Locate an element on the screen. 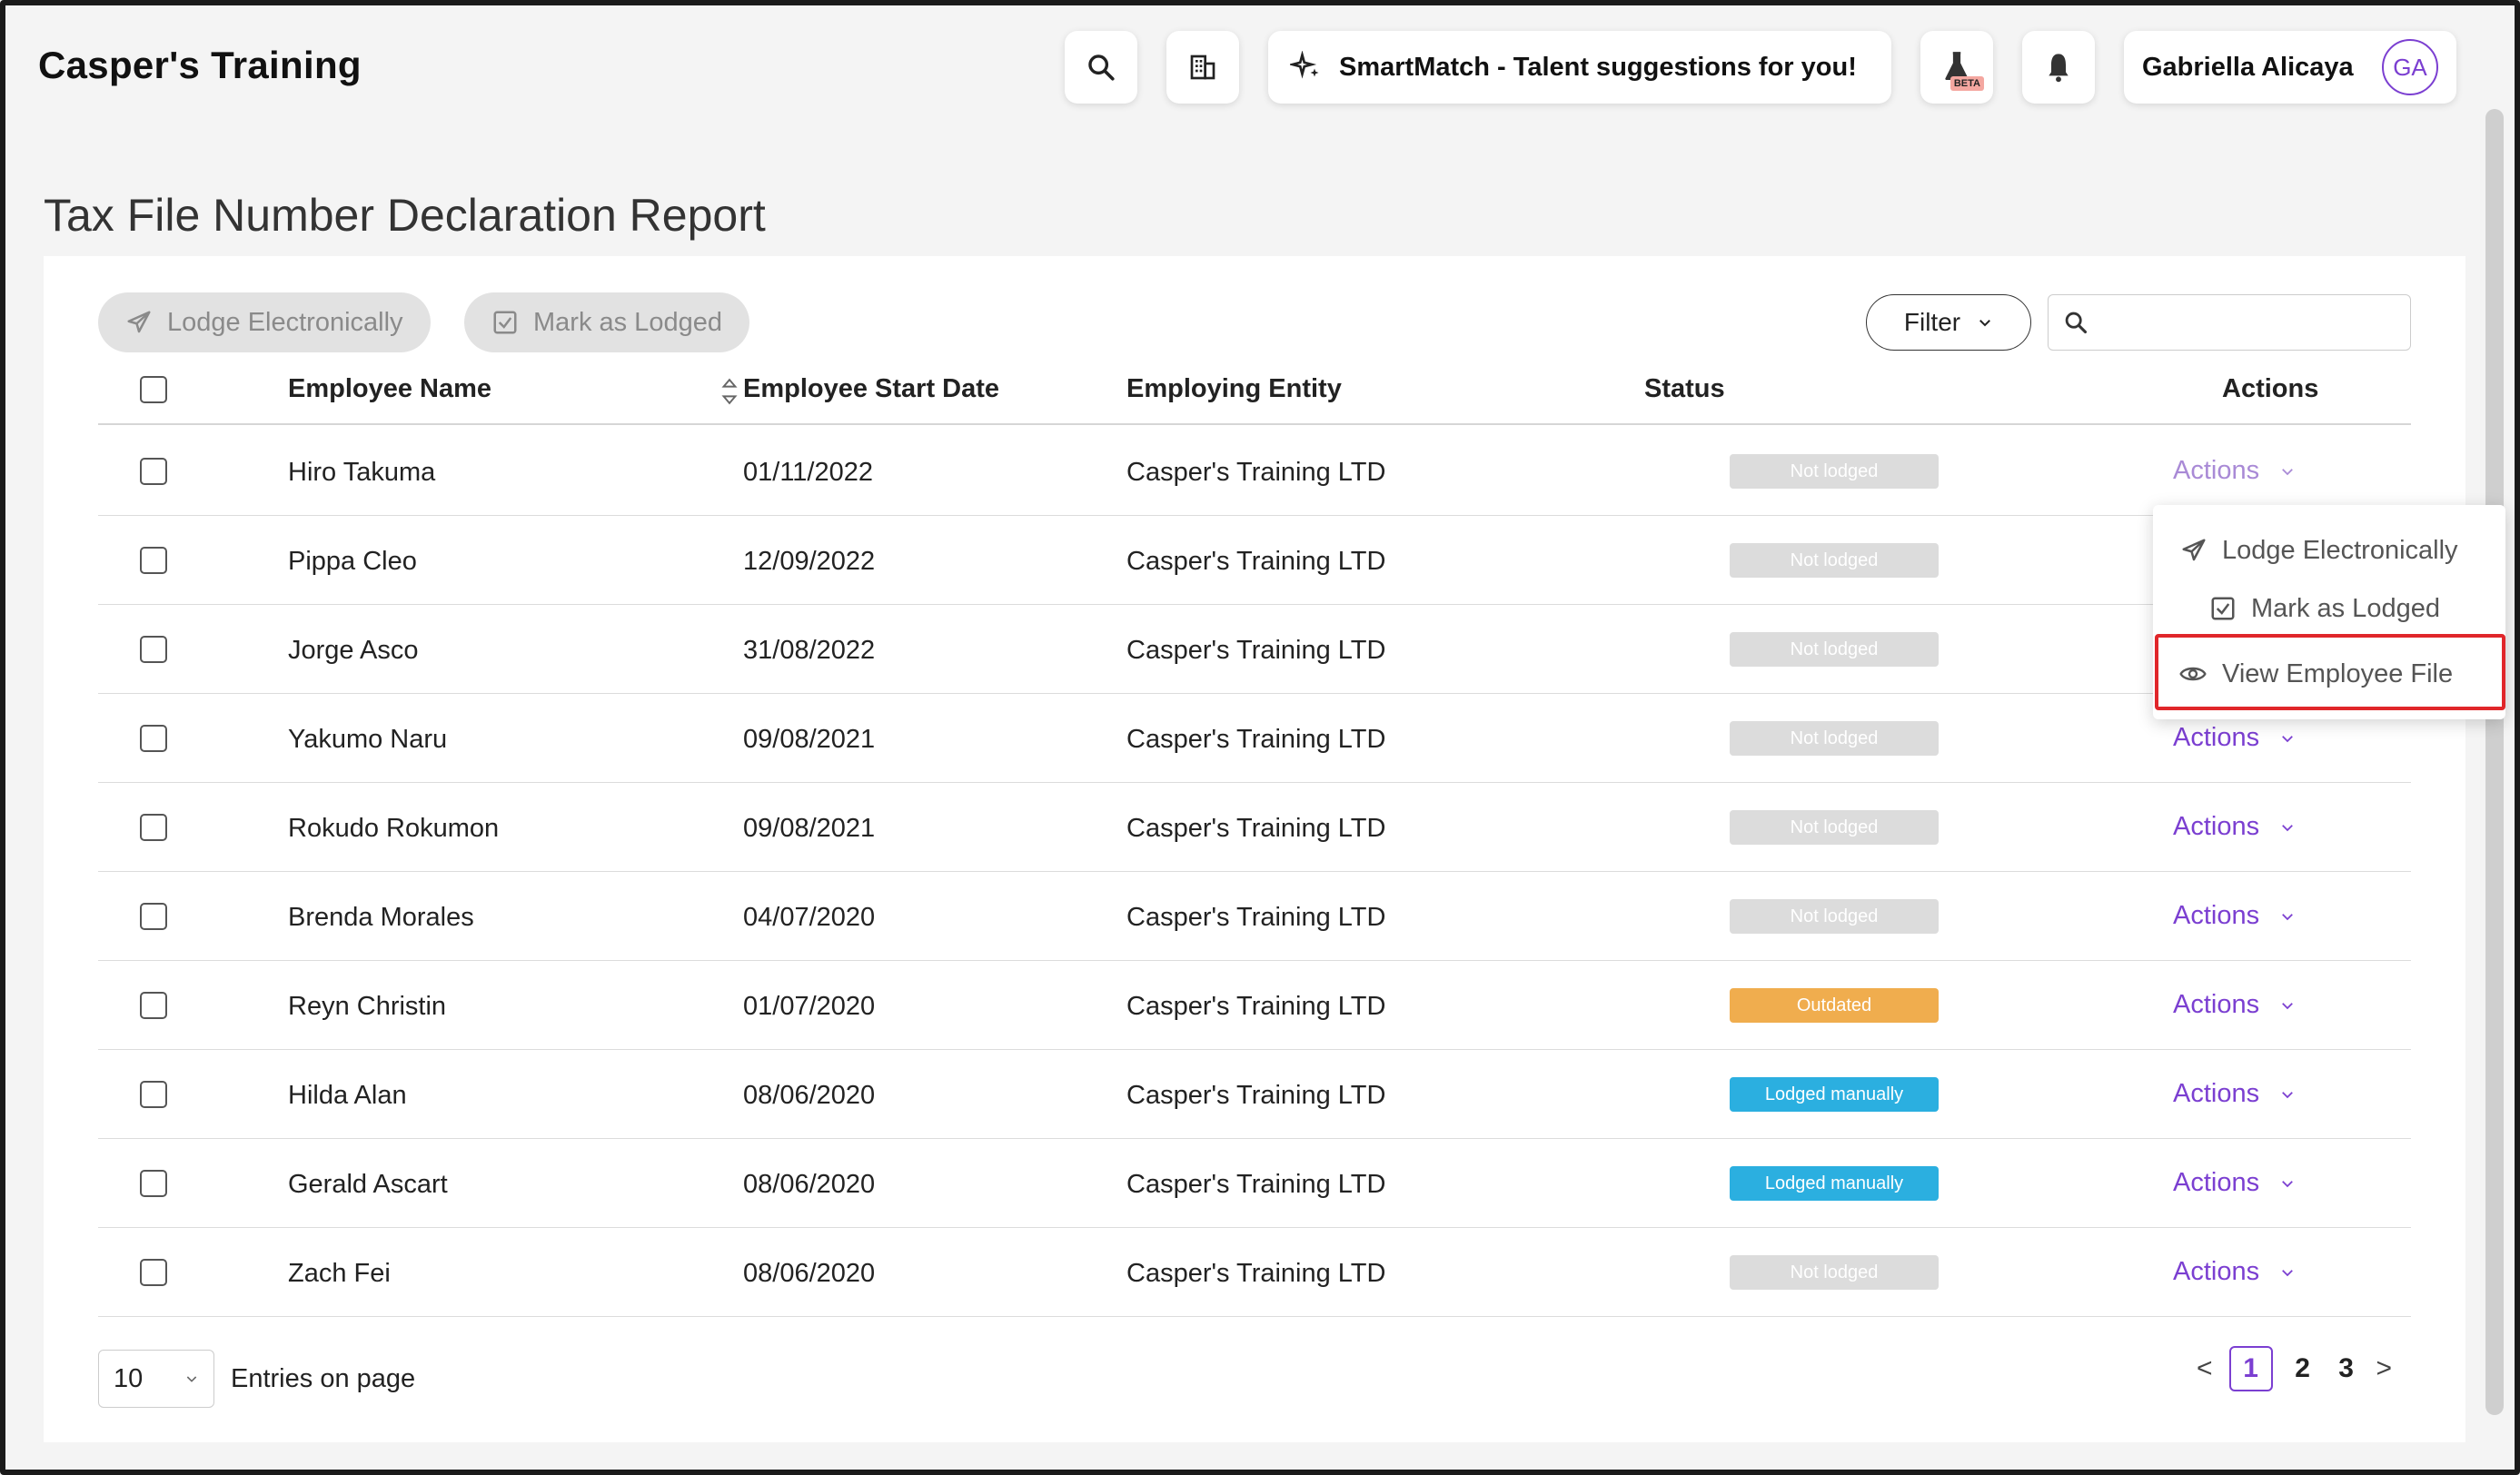  status-badge: Outdated is located at coordinates (1834, 1005).